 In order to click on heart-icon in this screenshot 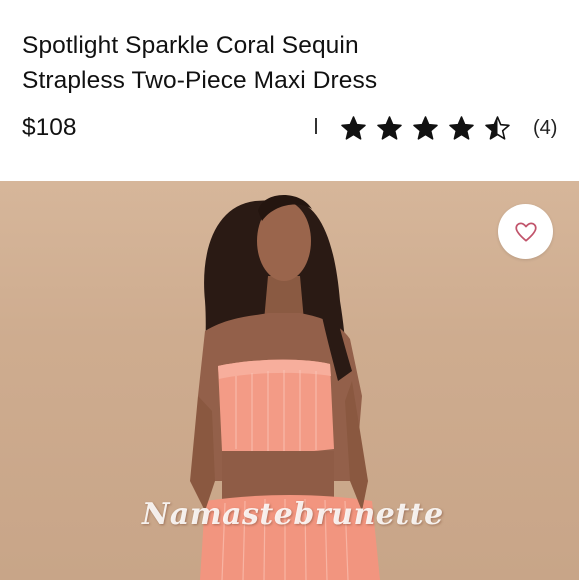, I will do `click(525, 231)`.